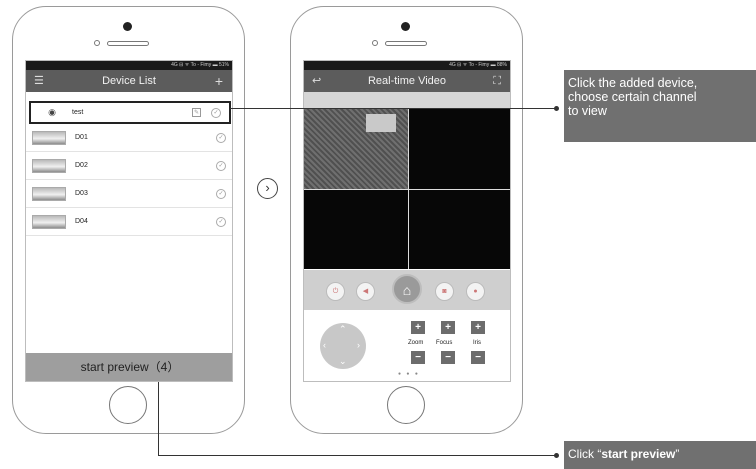  I want to click on callout-line-preview, so click(356, 455).